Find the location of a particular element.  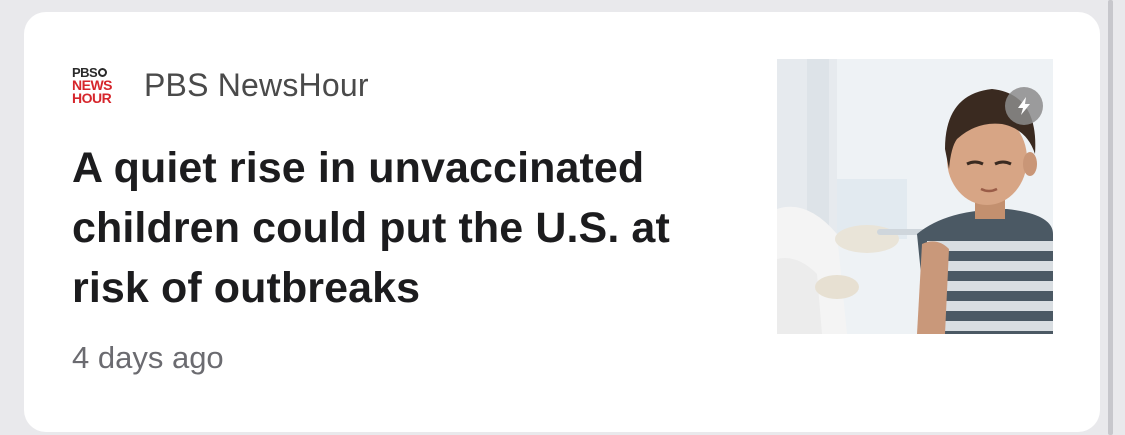

scrollbar is located at coordinates (1110, 217).